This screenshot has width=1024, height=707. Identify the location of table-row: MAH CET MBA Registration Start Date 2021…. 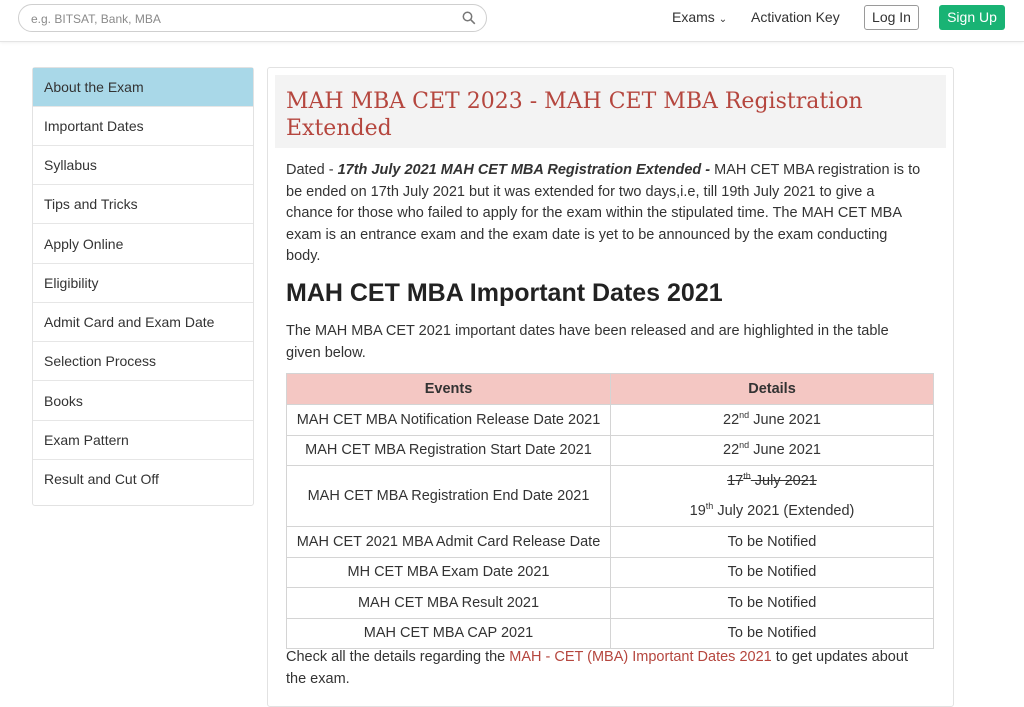
(610, 450).